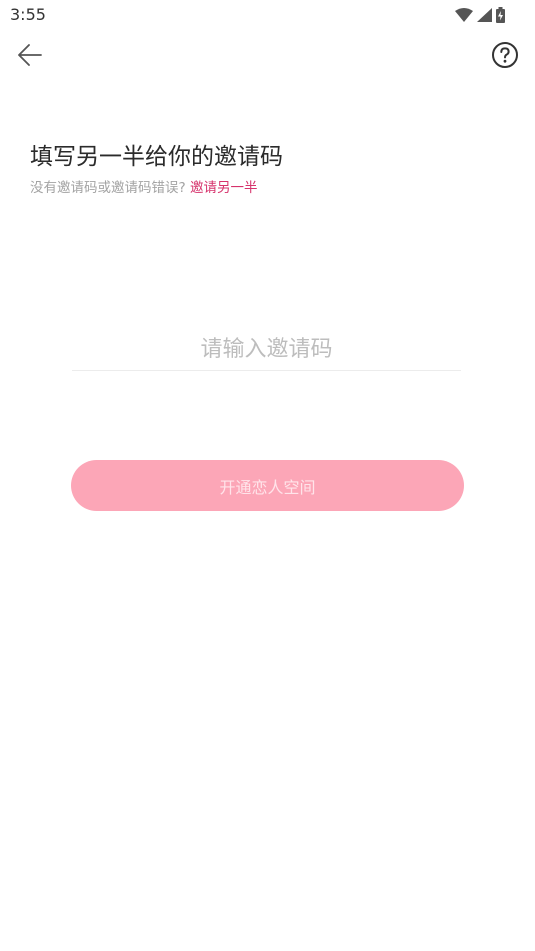 This screenshot has height=951, width=535. What do you see at coordinates (464, 15) in the screenshot?
I see `wifi-icon` at bounding box center [464, 15].